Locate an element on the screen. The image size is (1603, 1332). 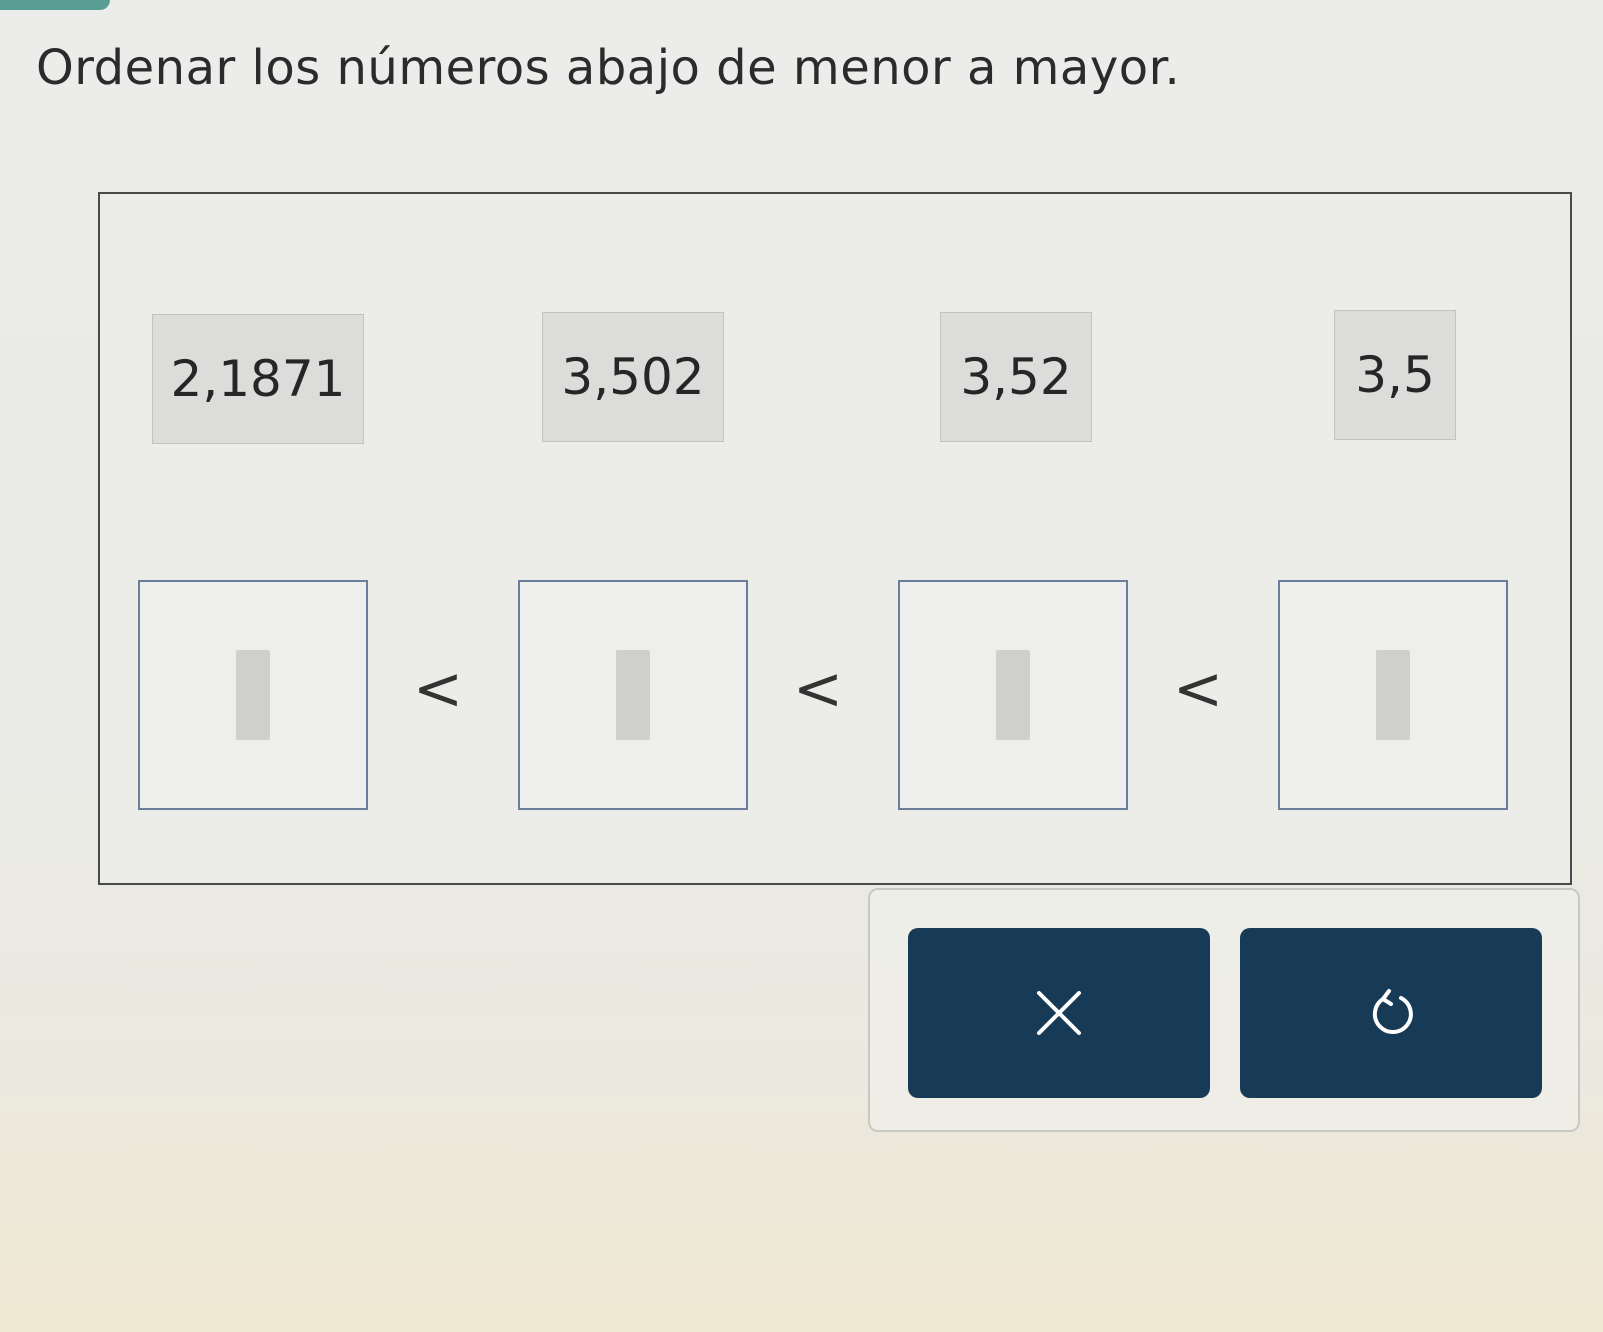
close-icon is located at coordinates (1059, 1013).